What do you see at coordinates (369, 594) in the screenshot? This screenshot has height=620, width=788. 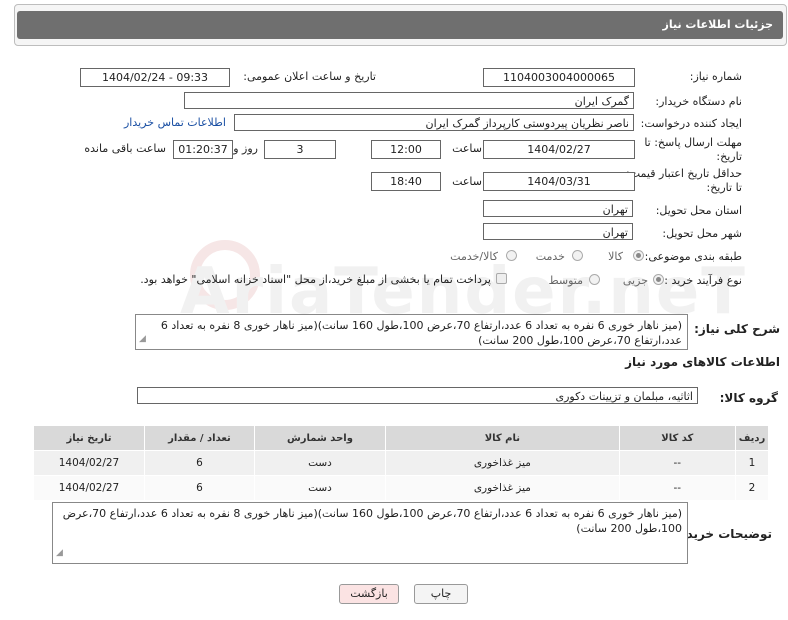 I see `back-button: بازگشت` at bounding box center [369, 594].